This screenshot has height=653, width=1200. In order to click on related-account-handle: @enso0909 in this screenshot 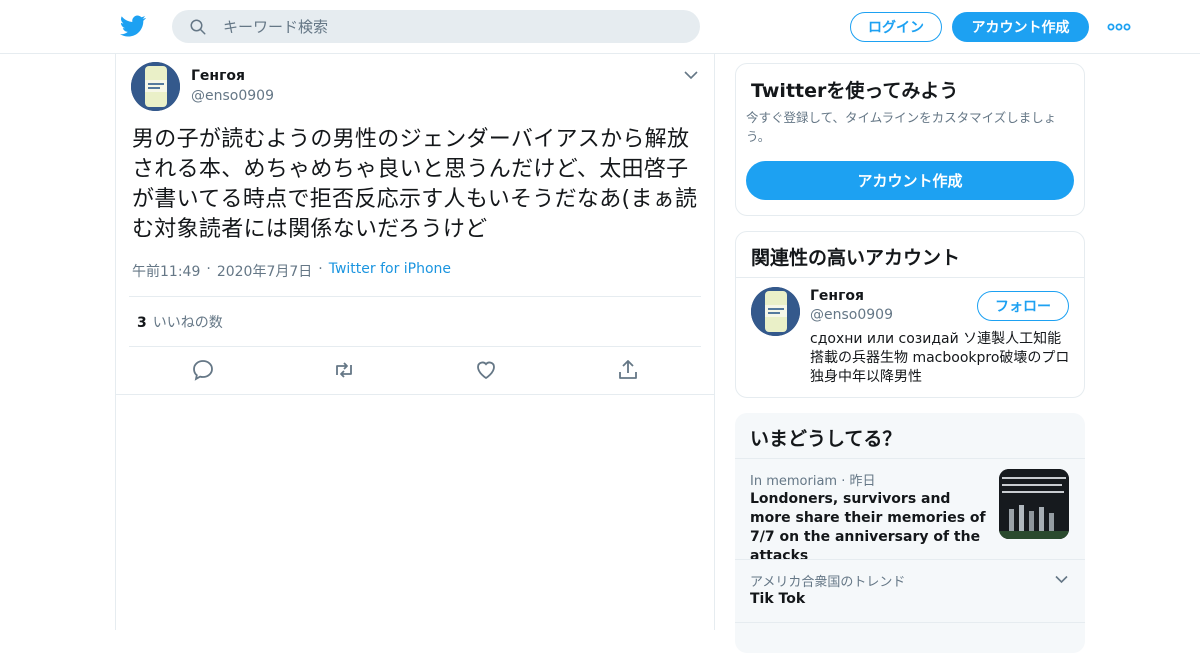, I will do `click(851, 315)`.